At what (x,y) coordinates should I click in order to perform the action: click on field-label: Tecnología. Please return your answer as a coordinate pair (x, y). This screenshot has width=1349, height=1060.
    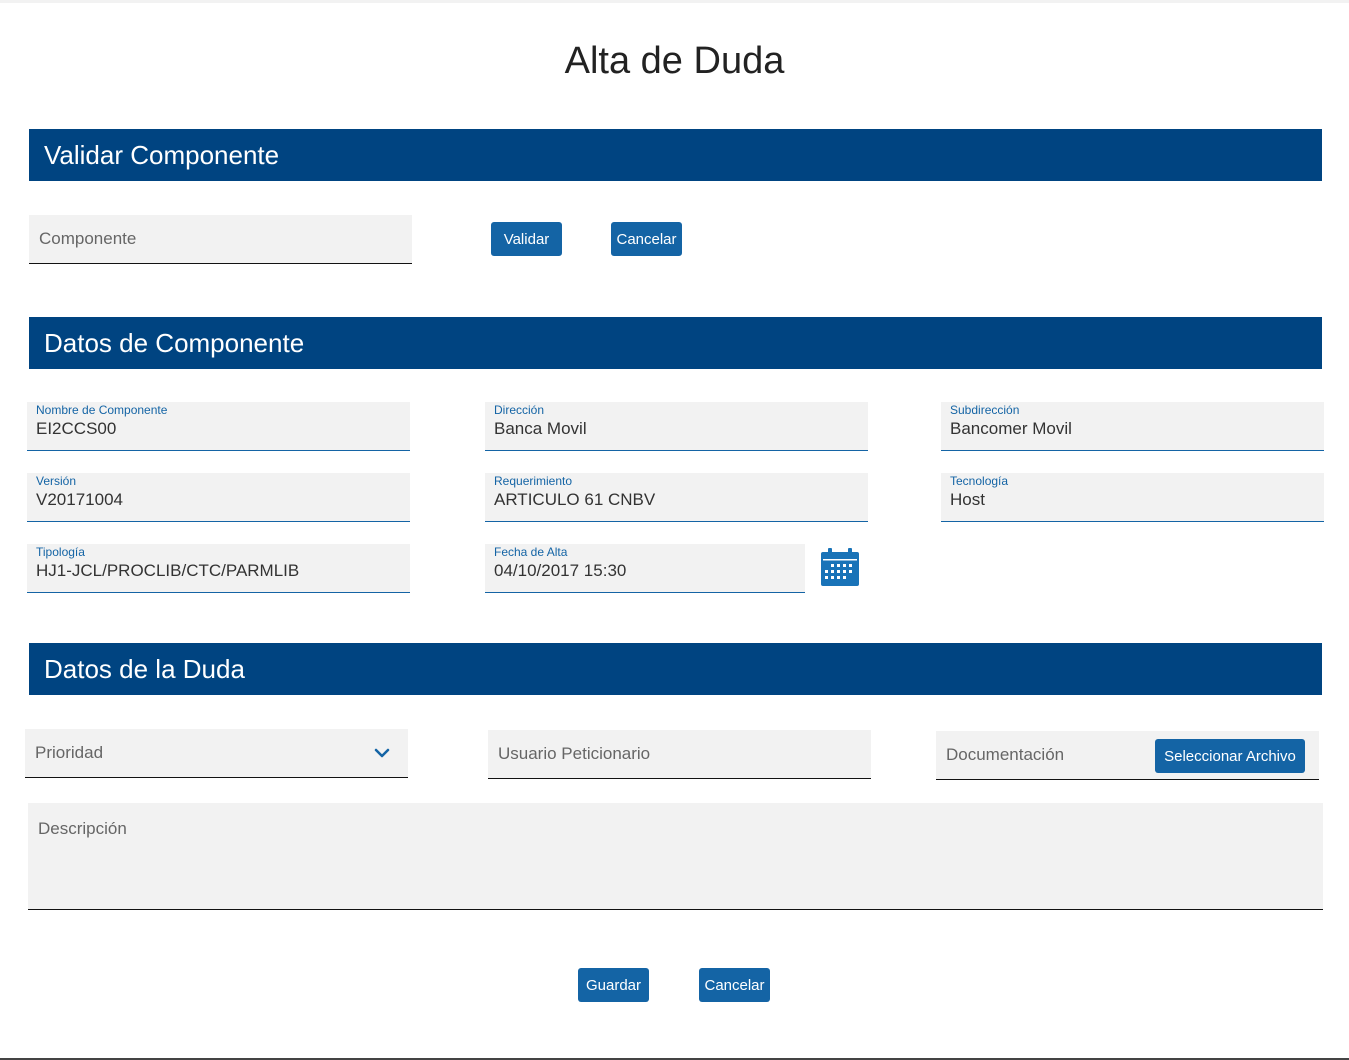
    Looking at the image, I should click on (979, 481).